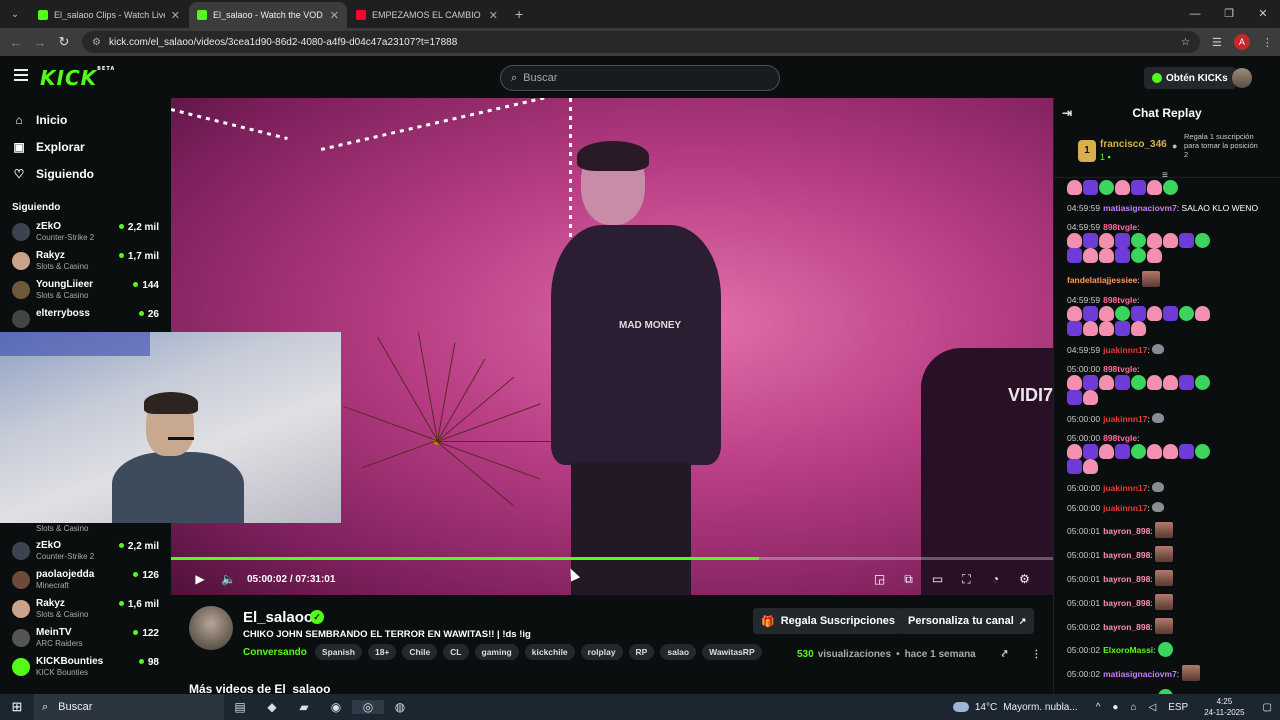 The height and width of the screenshot is (720, 1280). I want to click on streamer-name: El_salaoo, so click(278, 617).